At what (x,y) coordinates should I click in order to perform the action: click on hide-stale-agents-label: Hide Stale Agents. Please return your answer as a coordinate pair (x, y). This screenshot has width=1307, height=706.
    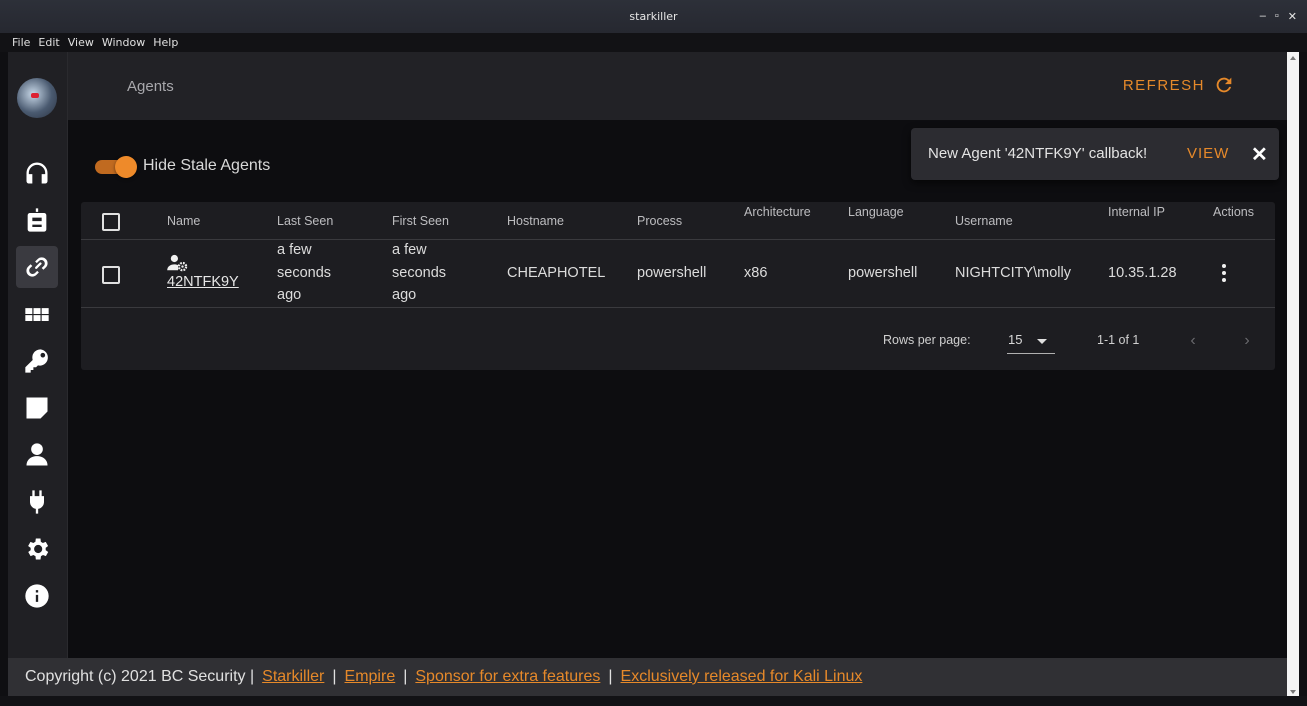
    Looking at the image, I should click on (207, 165).